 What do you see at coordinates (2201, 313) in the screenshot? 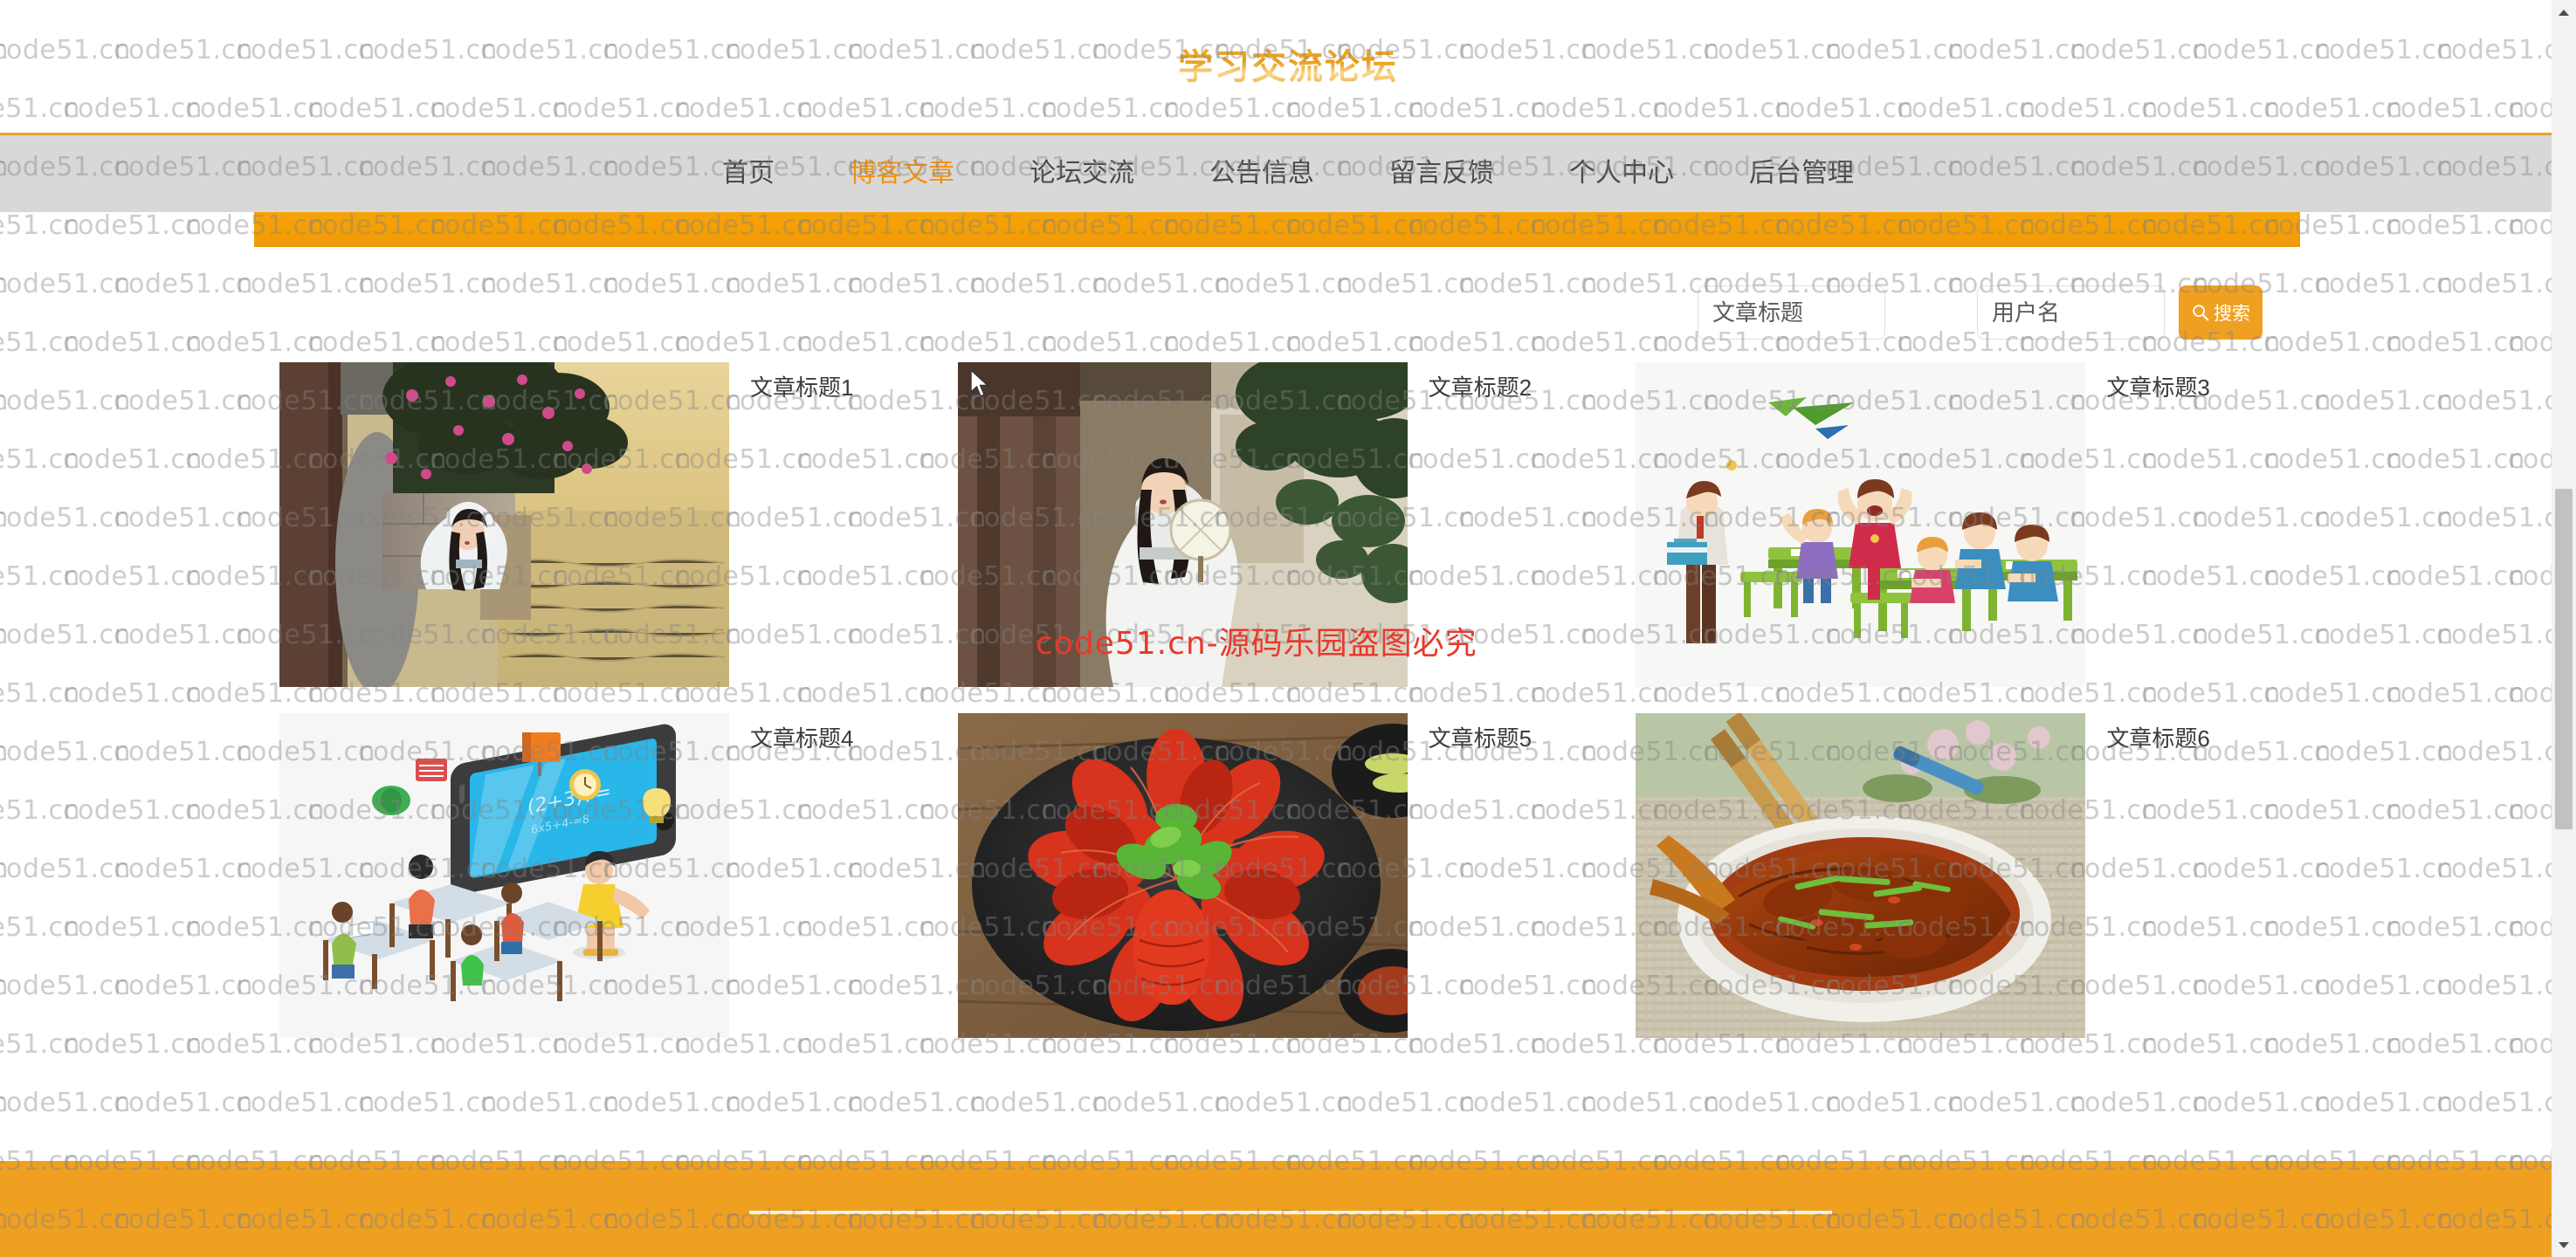
I see `search-icon` at bounding box center [2201, 313].